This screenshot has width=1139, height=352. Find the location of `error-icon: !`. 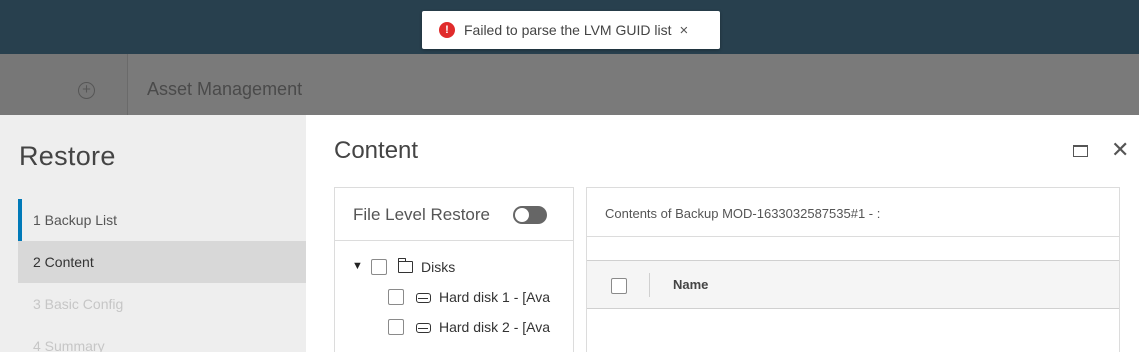

error-icon: ! is located at coordinates (447, 30).